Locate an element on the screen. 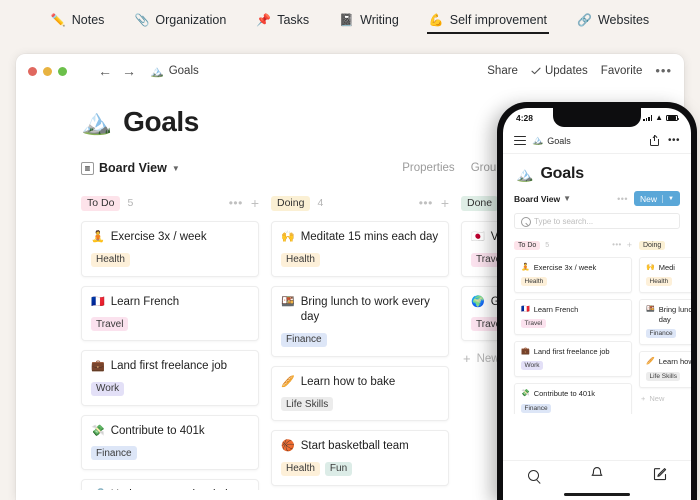 Image resolution: width=700 pixels, height=500 pixels. tab-notes: ✏️ Notes is located at coordinates (78, 22).